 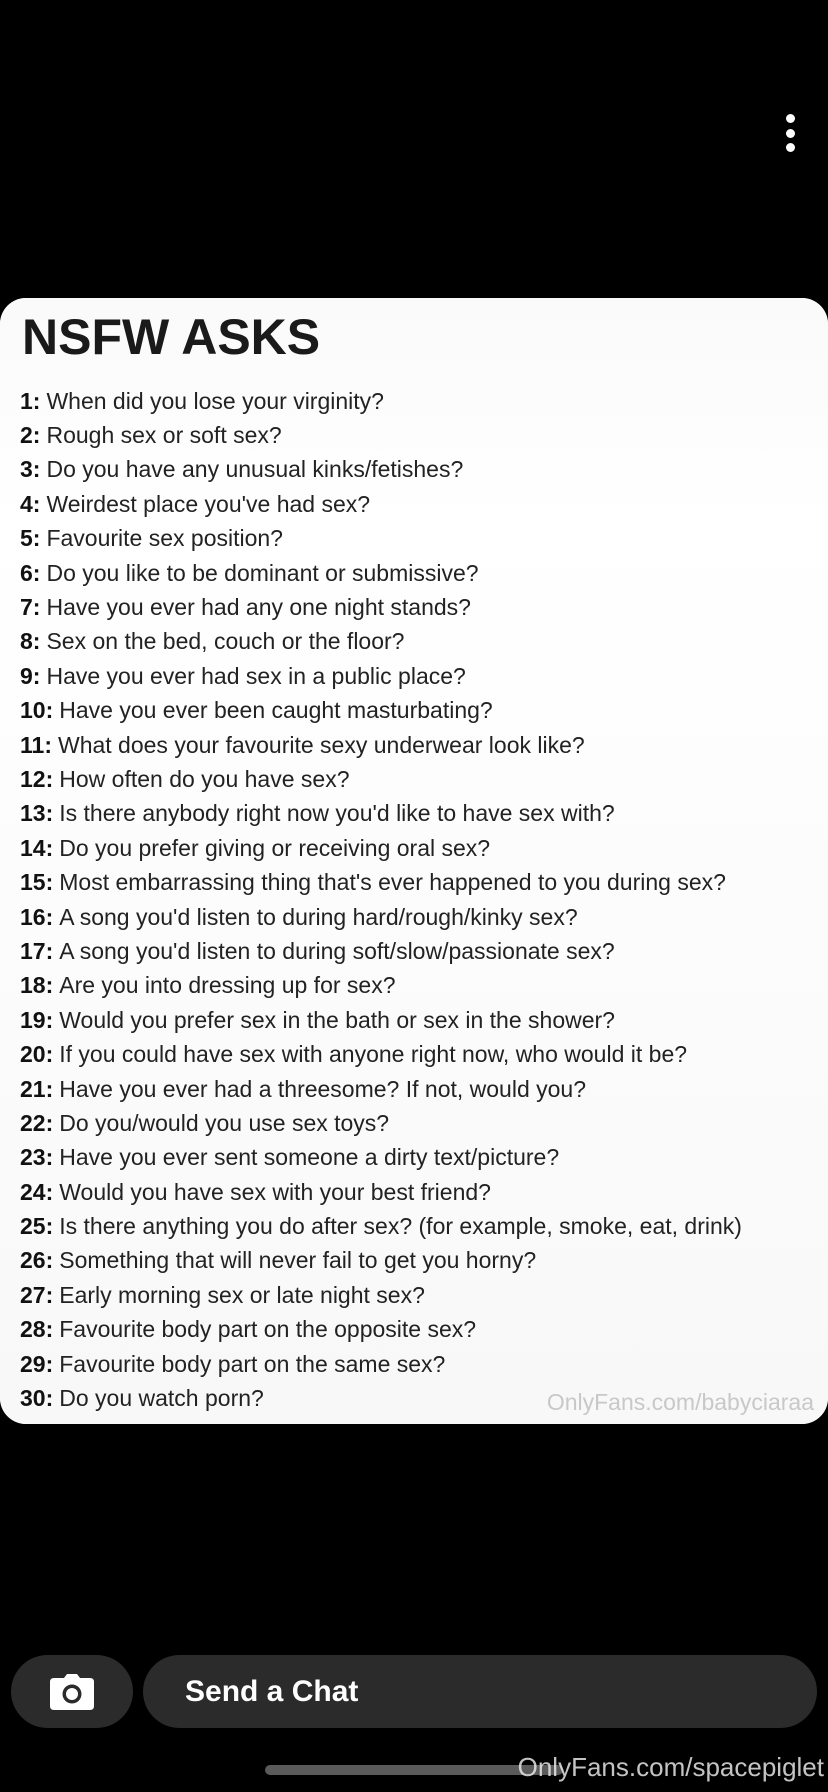 What do you see at coordinates (225, 641) in the screenshot?
I see `ask-text: Sex on the bed, couch or the floor?` at bounding box center [225, 641].